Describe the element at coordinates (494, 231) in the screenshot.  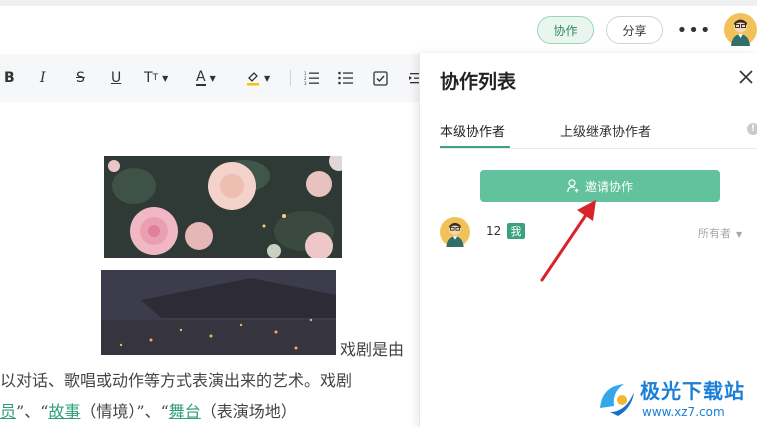
I see `member-name: 12` at that location.